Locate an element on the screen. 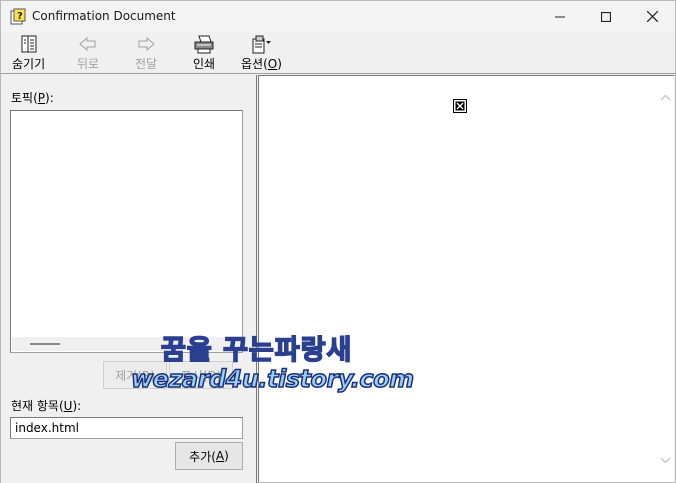 The image size is (676, 483). pane-splitter is located at coordinates (254, 279).